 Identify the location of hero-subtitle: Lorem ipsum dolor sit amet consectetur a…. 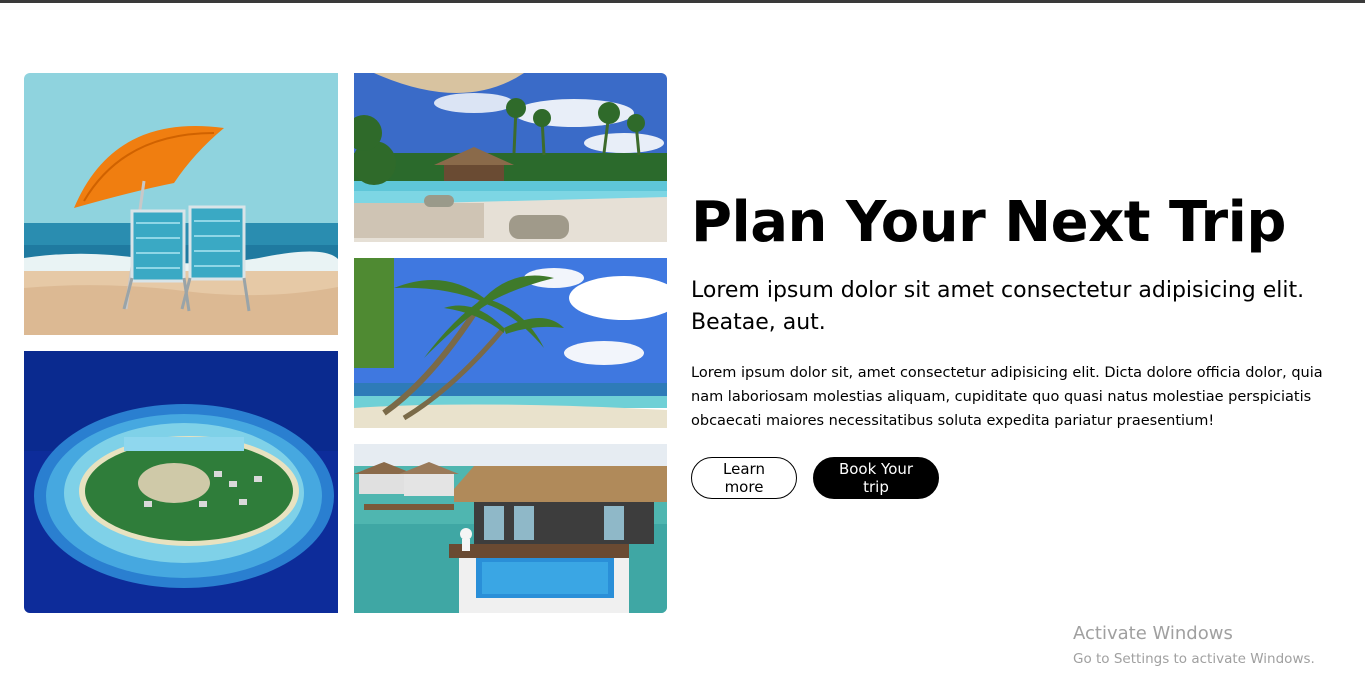
(998, 306).